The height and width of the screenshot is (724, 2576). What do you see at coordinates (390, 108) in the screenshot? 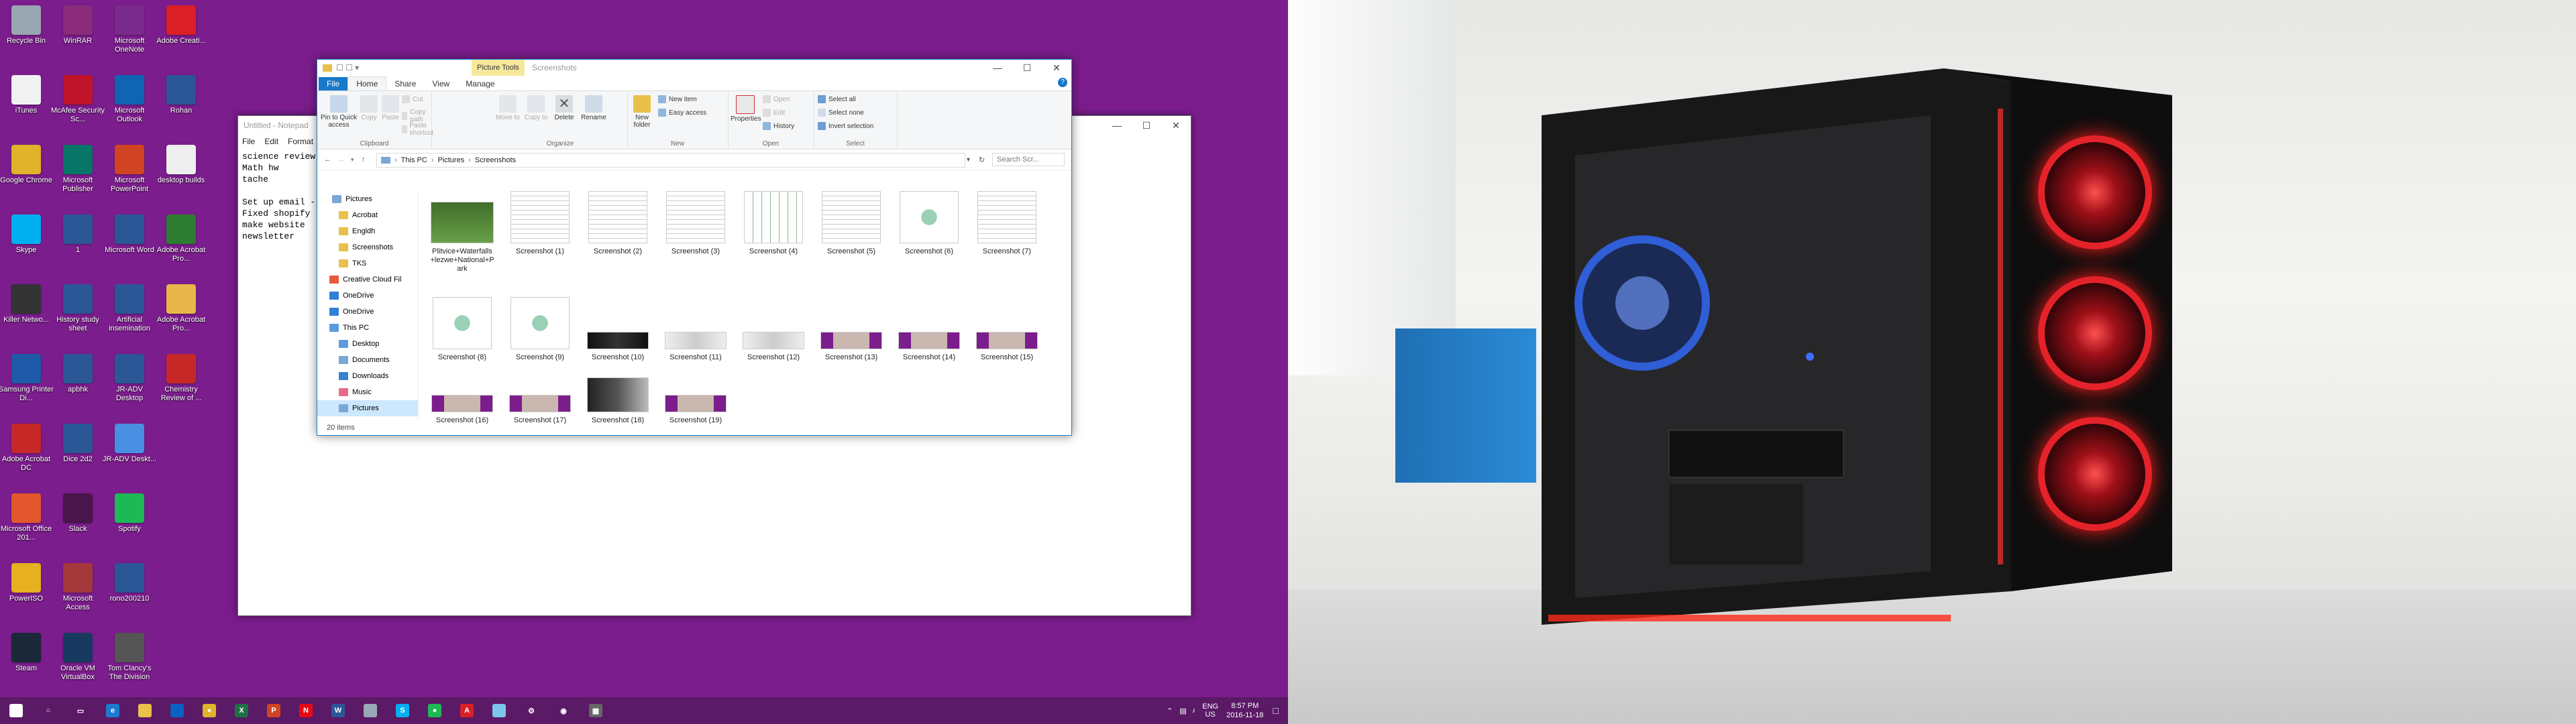
I see `paste-button: Paste` at bounding box center [390, 108].